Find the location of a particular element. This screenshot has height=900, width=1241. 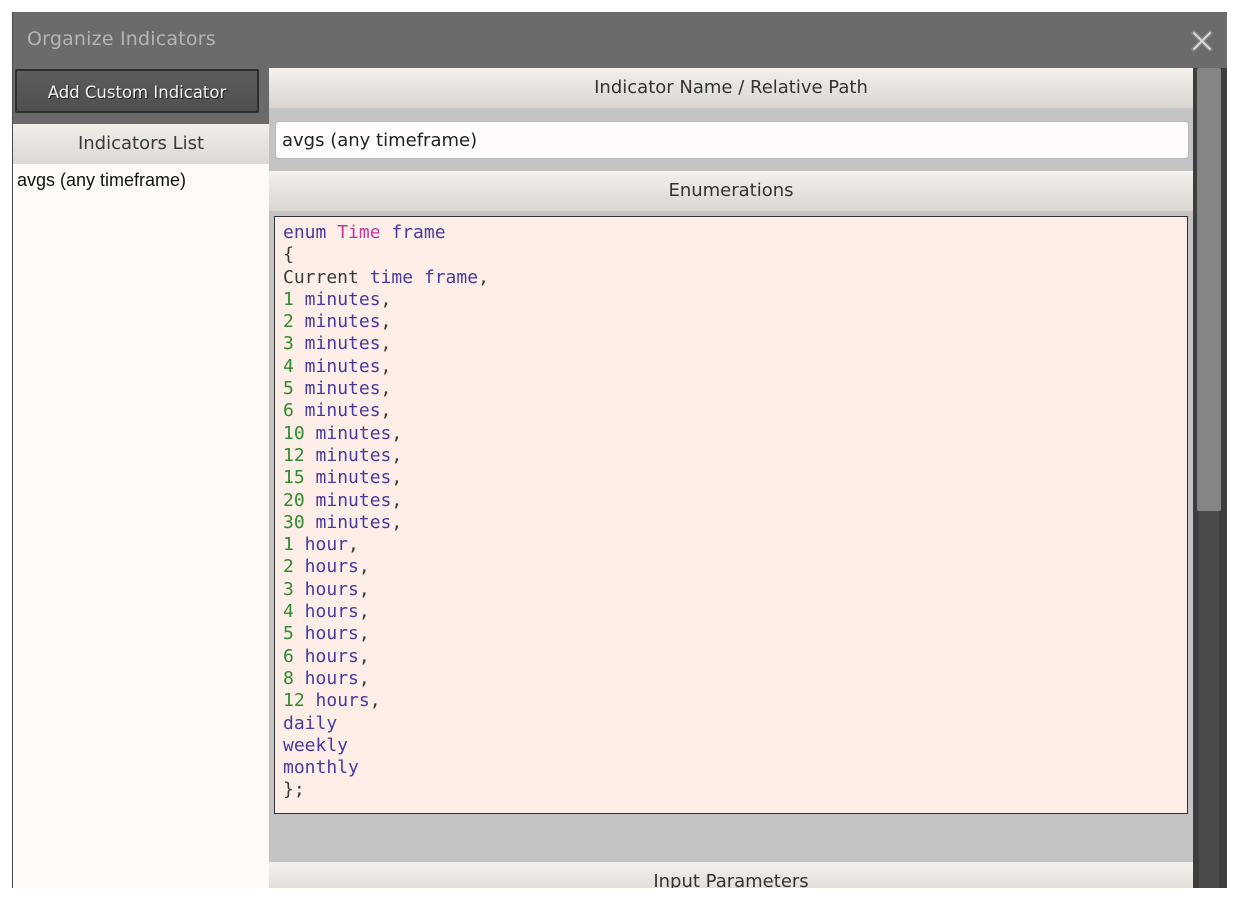

code-line: weekly is located at coordinates (731, 746).